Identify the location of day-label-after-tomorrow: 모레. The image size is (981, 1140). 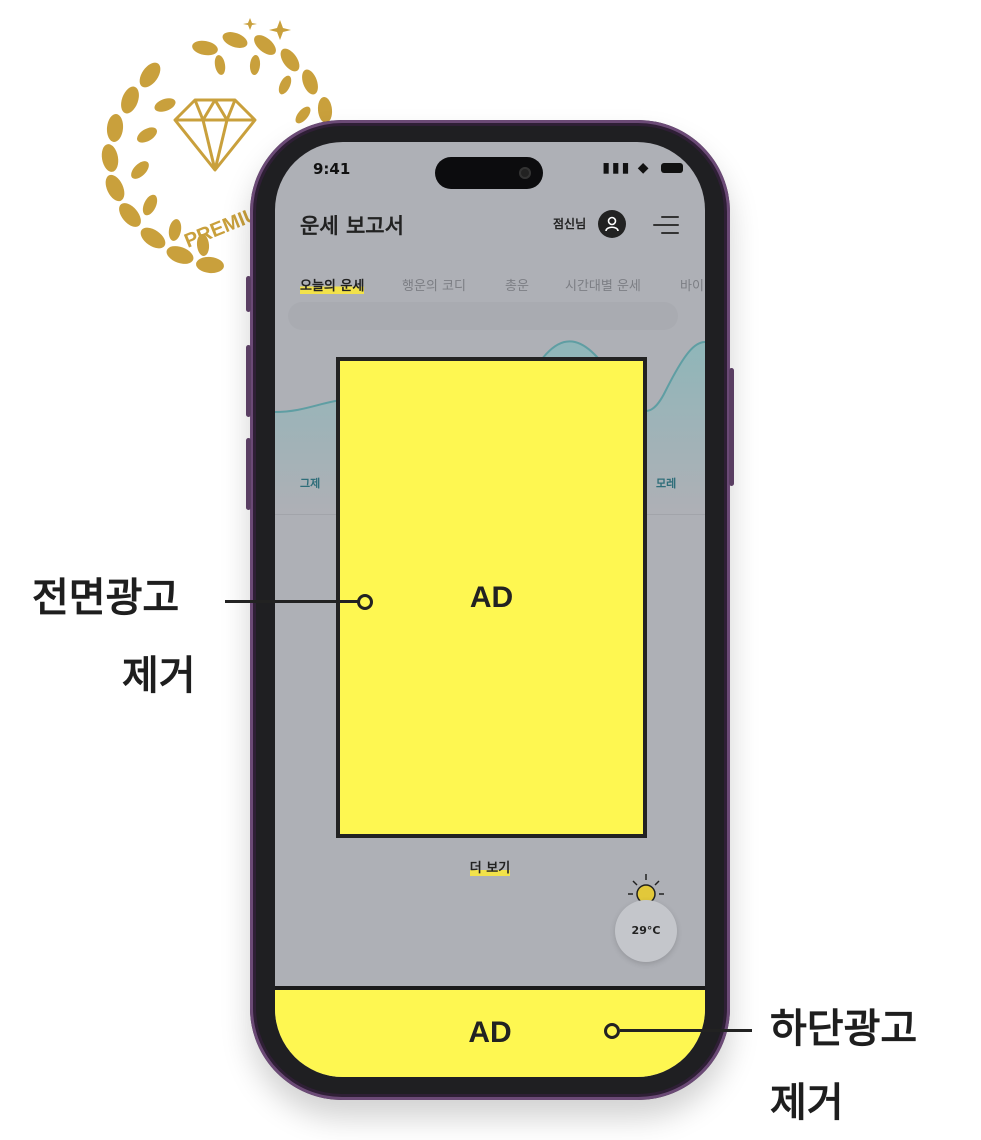
(666, 483).